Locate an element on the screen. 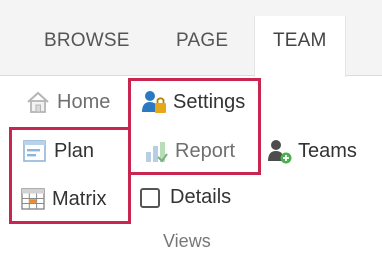 The image size is (382, 255). report-button: Report is located at coordinates (189, 151).